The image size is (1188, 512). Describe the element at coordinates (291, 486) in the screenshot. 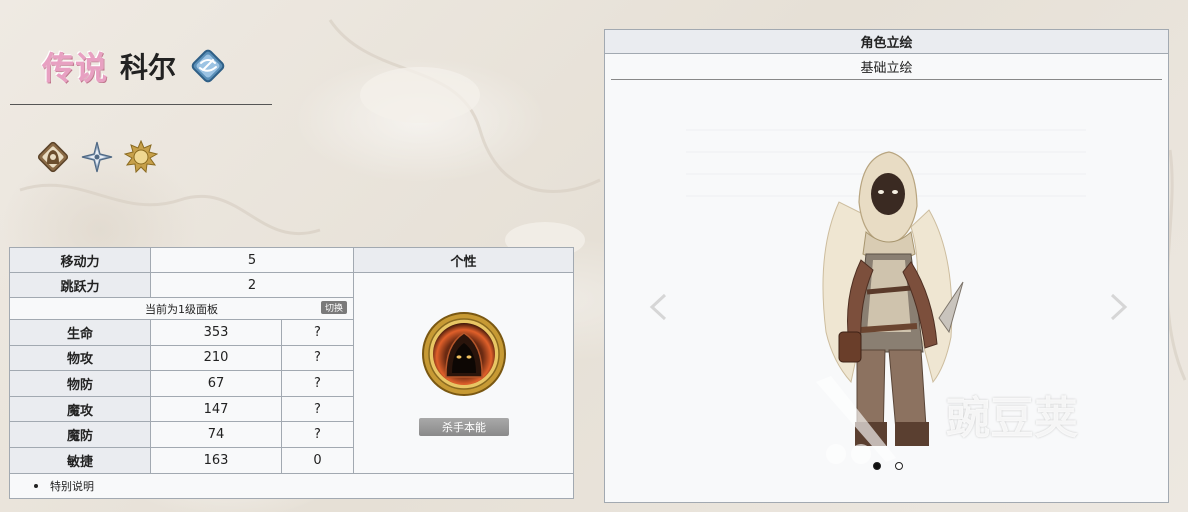

I see `special-note-list: 特别说明` at that location.